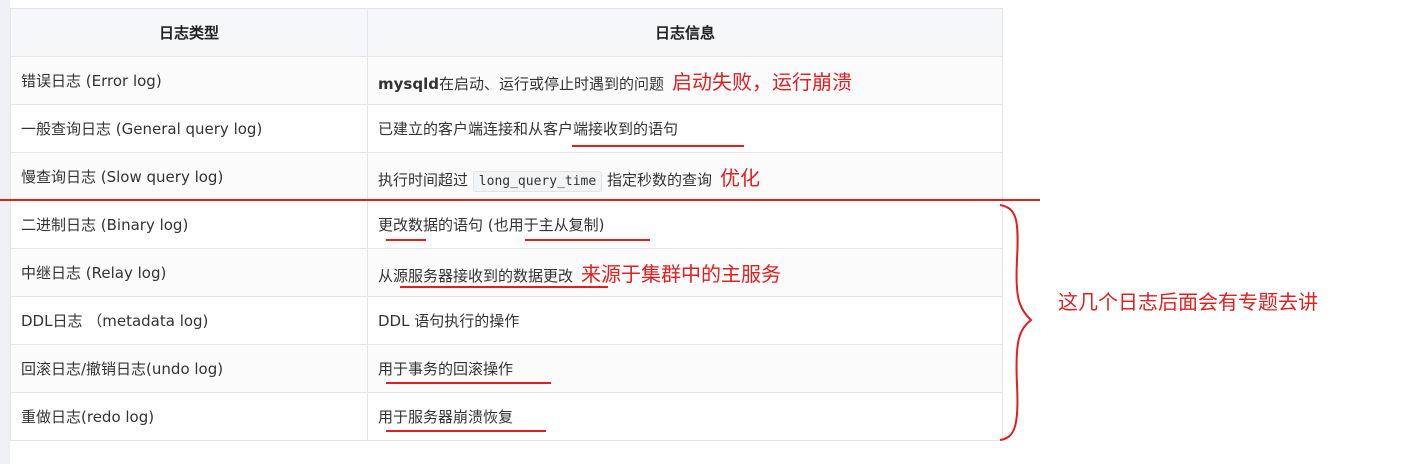 The image size is (1404, 464). Describe the element at coordinates (685, 224) in the screenshot. I see `log-info-cell: 更改数据的语句 (也用于主从复制)` at that location.